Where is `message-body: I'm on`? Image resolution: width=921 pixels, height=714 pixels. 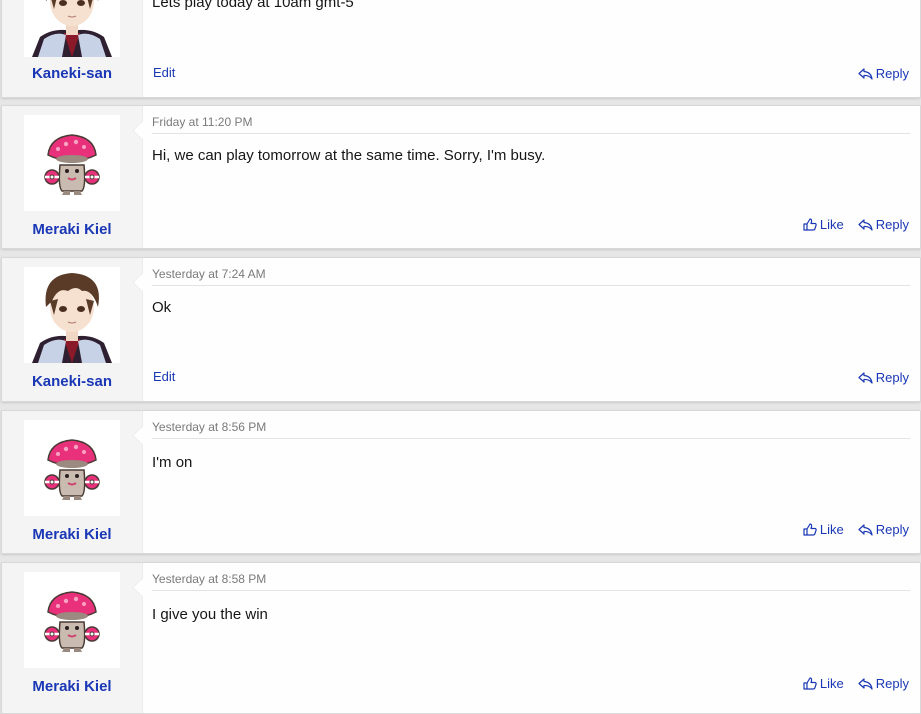
message-body: I'm on is located at coordinates (172, 462).